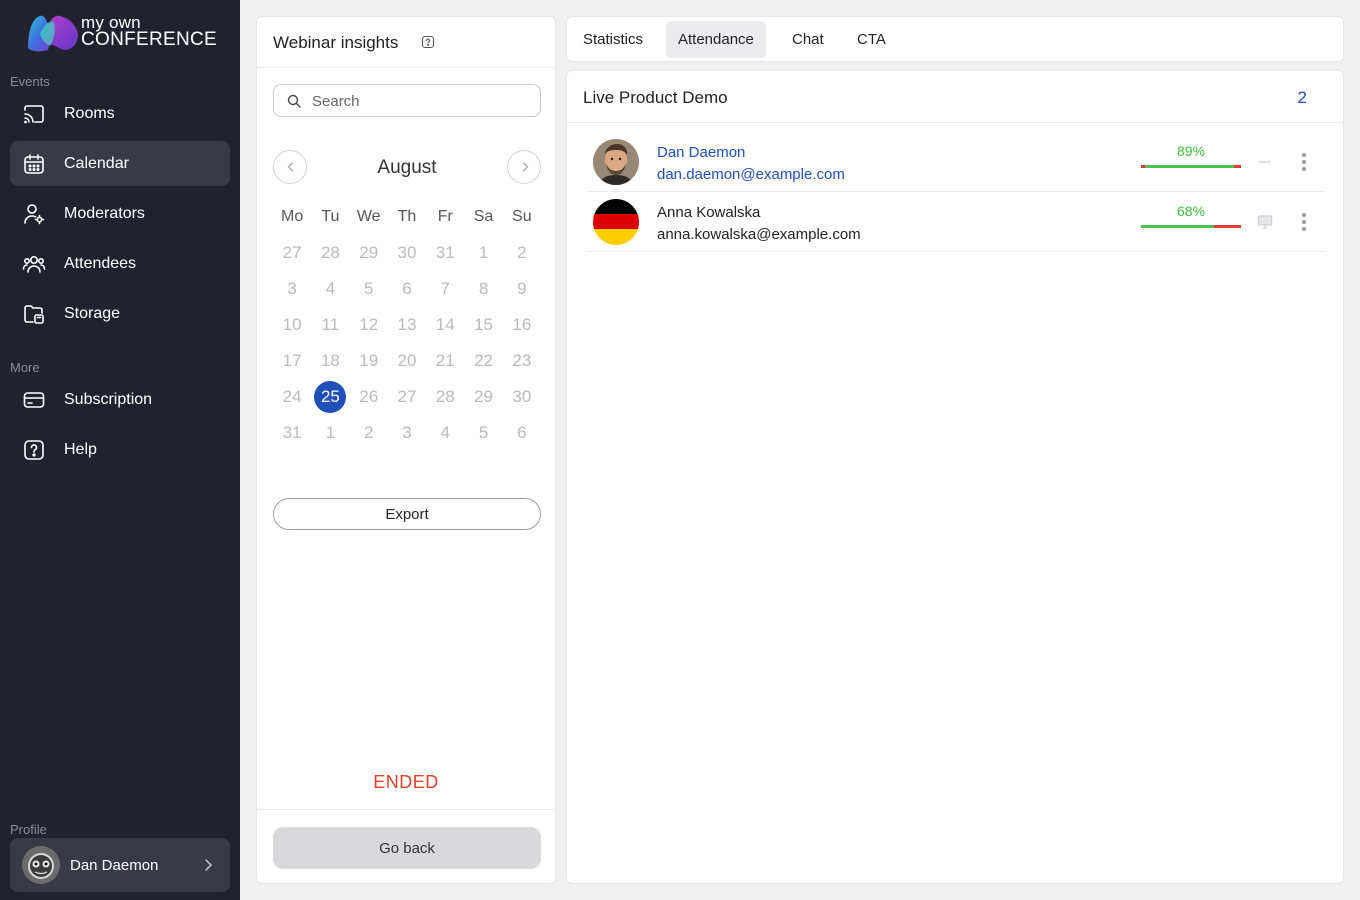 The width and height of the screenshot is (1360, 900). I want to click on brand-logo: my own CONFERENCE, so click(126, 33).